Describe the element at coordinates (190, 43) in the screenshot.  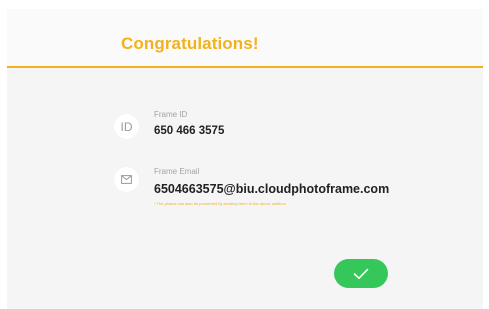
I see `page-title: Congratulations!` at that location.